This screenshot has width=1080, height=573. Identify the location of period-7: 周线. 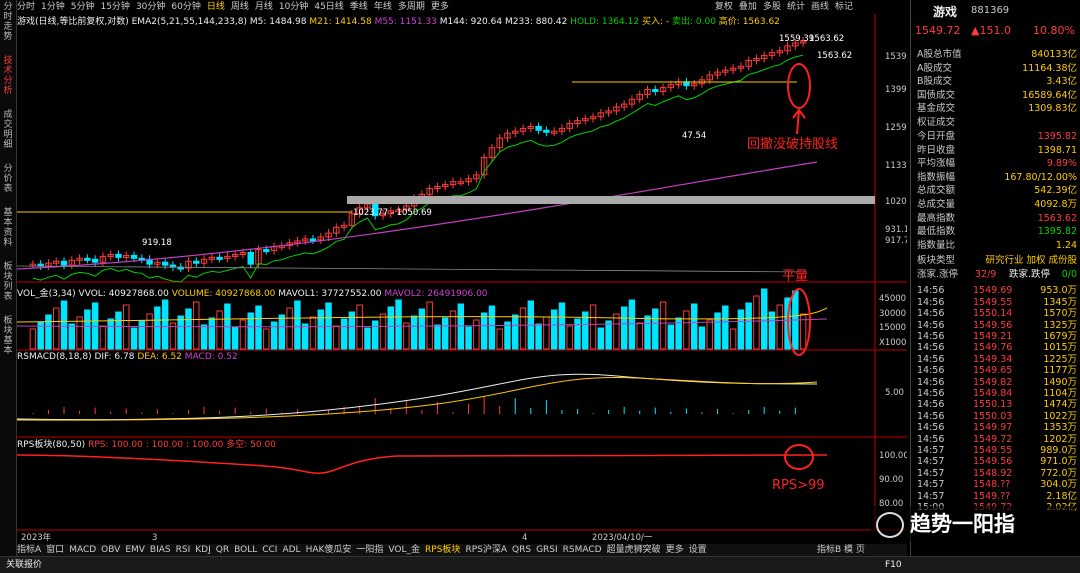
(240, 7).